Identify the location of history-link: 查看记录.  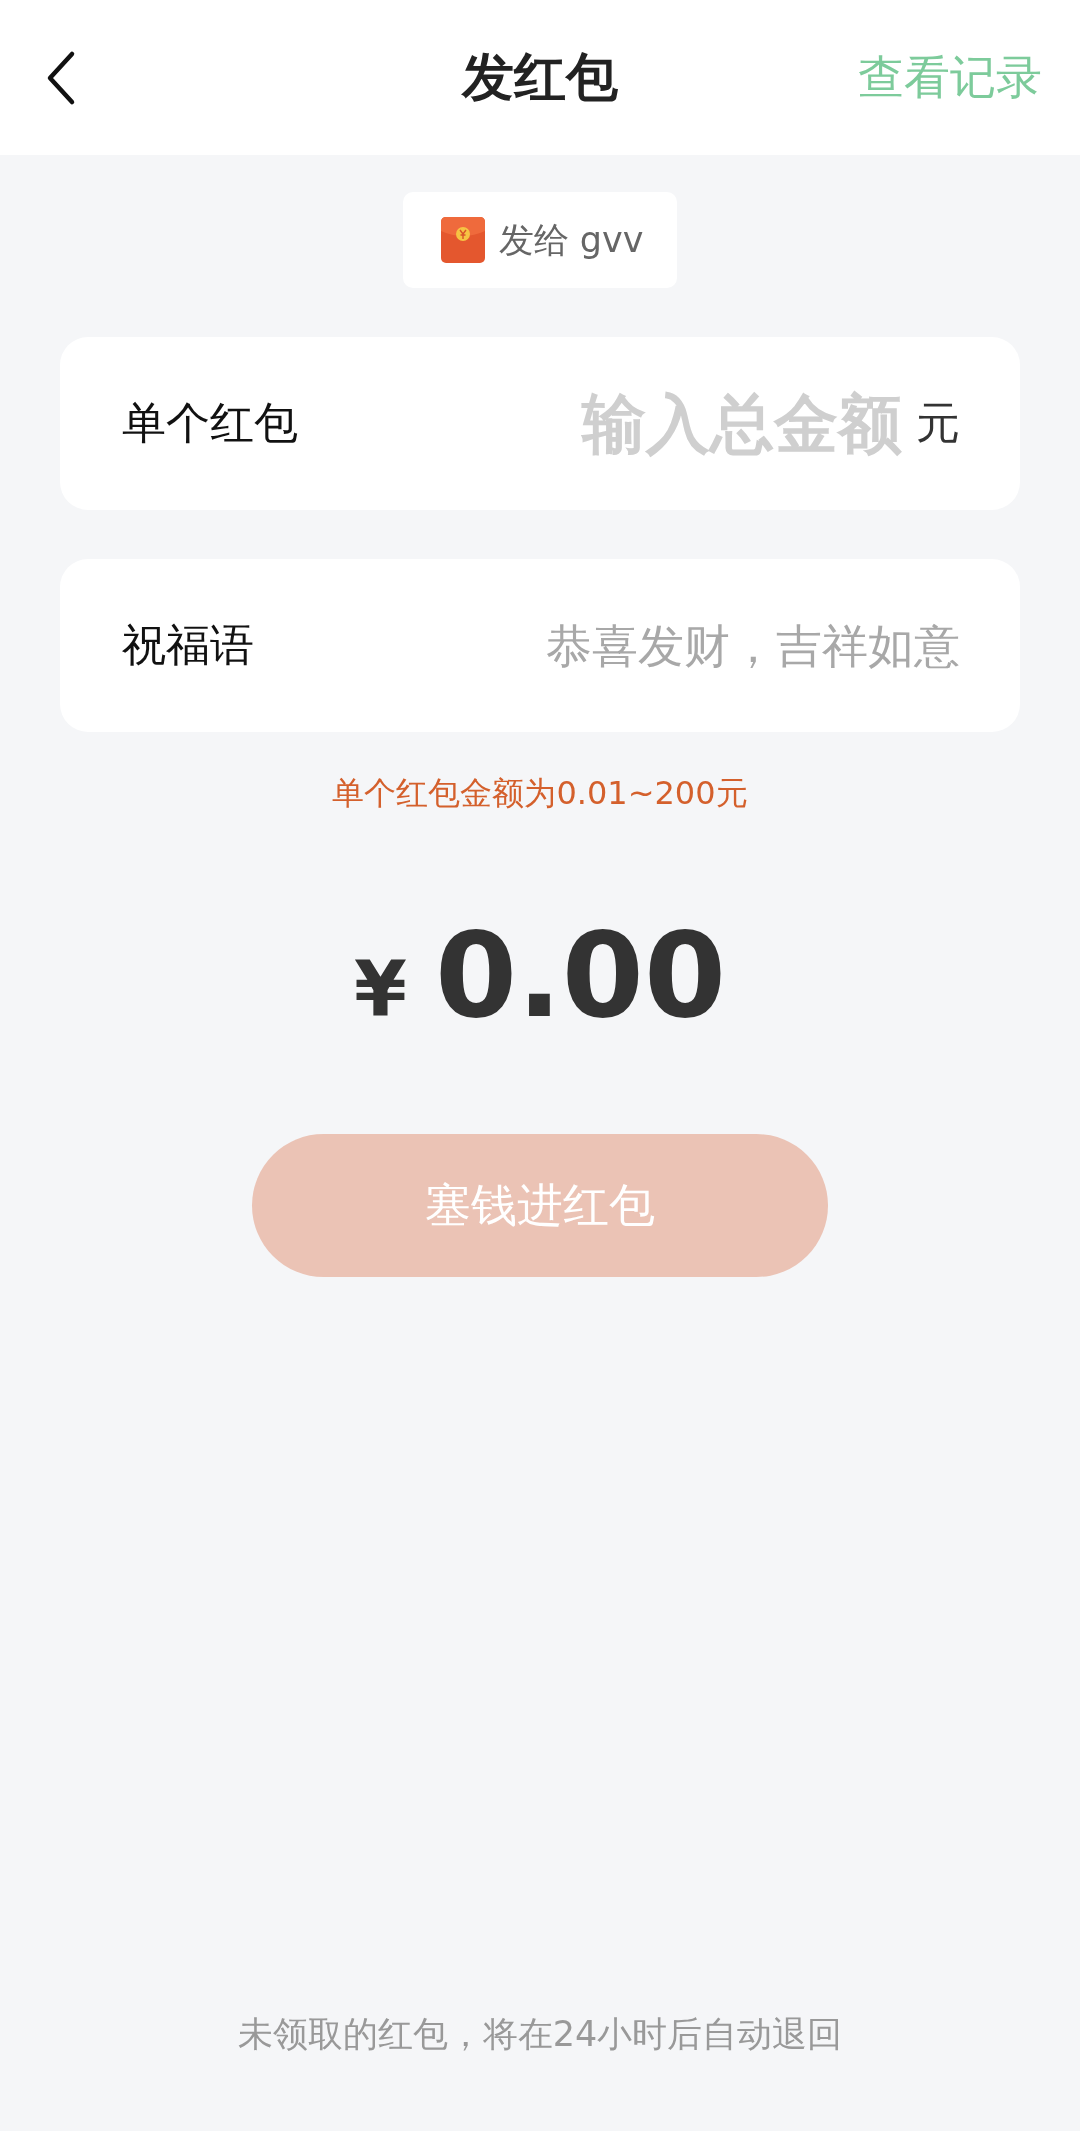
(950, 77).